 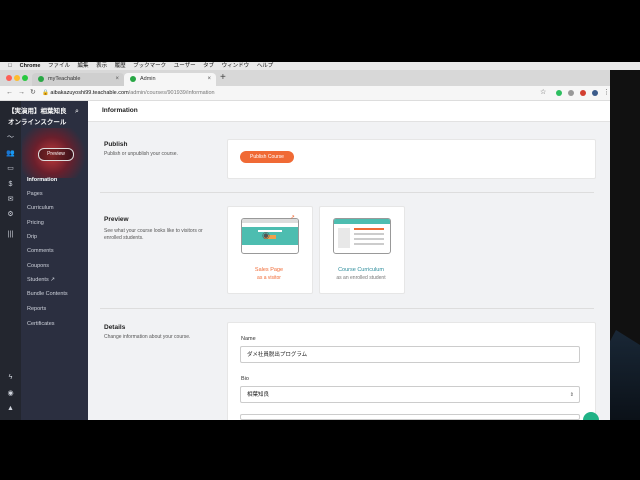 I want to click on menu-user: ユーザー, so click(x=185, y=66).